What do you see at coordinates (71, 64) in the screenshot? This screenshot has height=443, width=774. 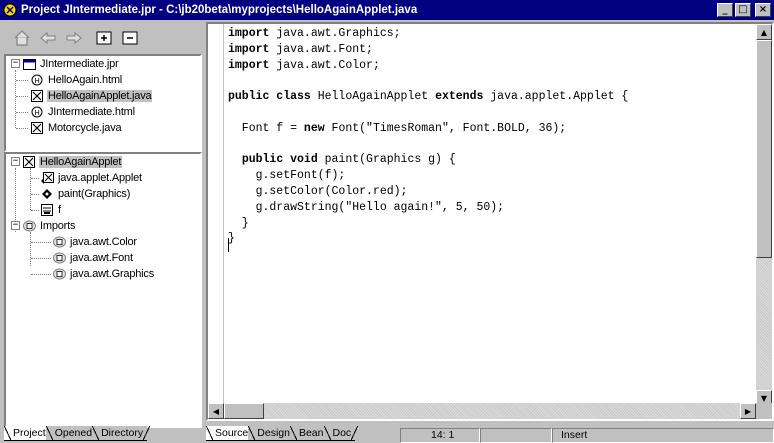 I see `project-root-node: JIntermediate.jpr` at bounding box center [71, 64].